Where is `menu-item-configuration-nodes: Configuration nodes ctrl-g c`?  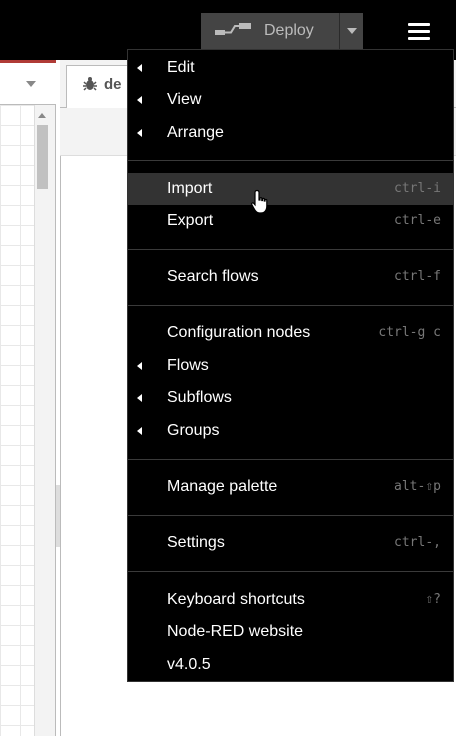 menu-item-configuration-nodes: Configuration nodes ctrl-g c is located at coordinates (290, 333).